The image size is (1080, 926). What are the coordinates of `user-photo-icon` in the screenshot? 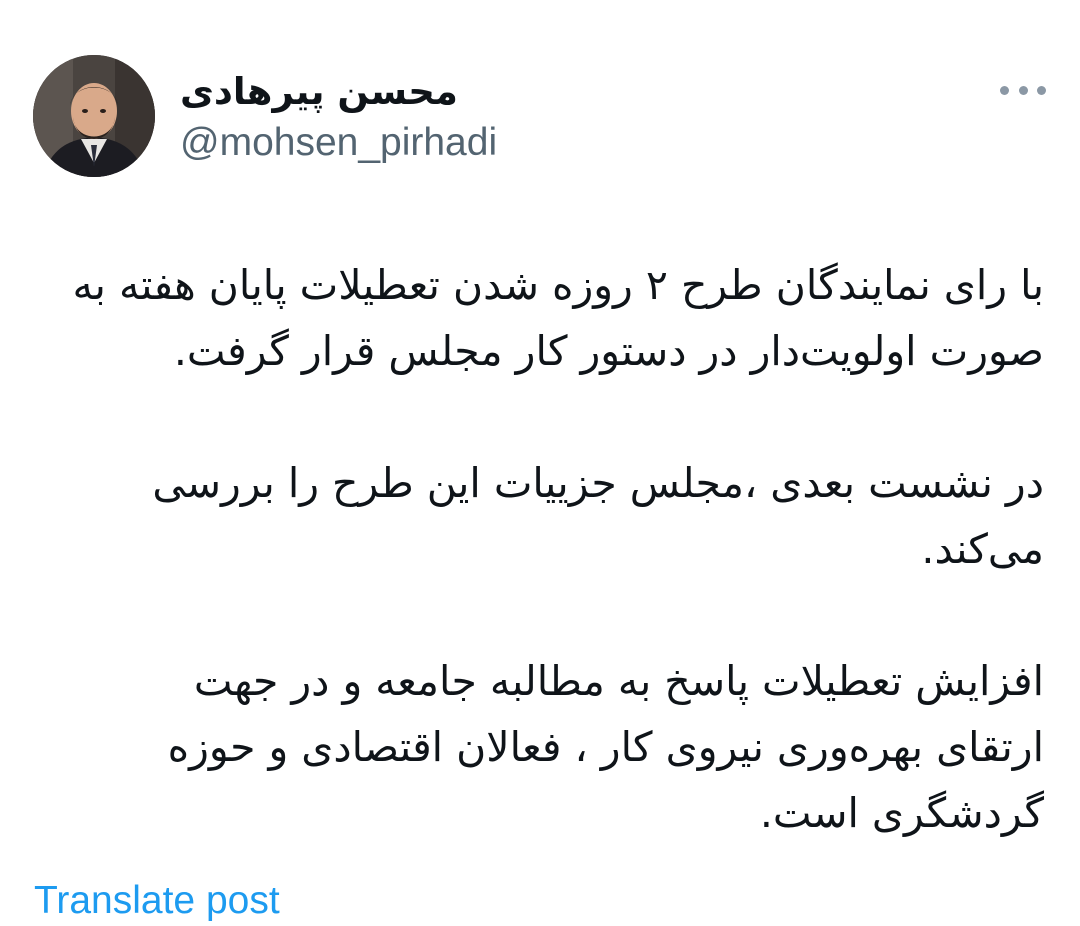 It's located at (94, 116).